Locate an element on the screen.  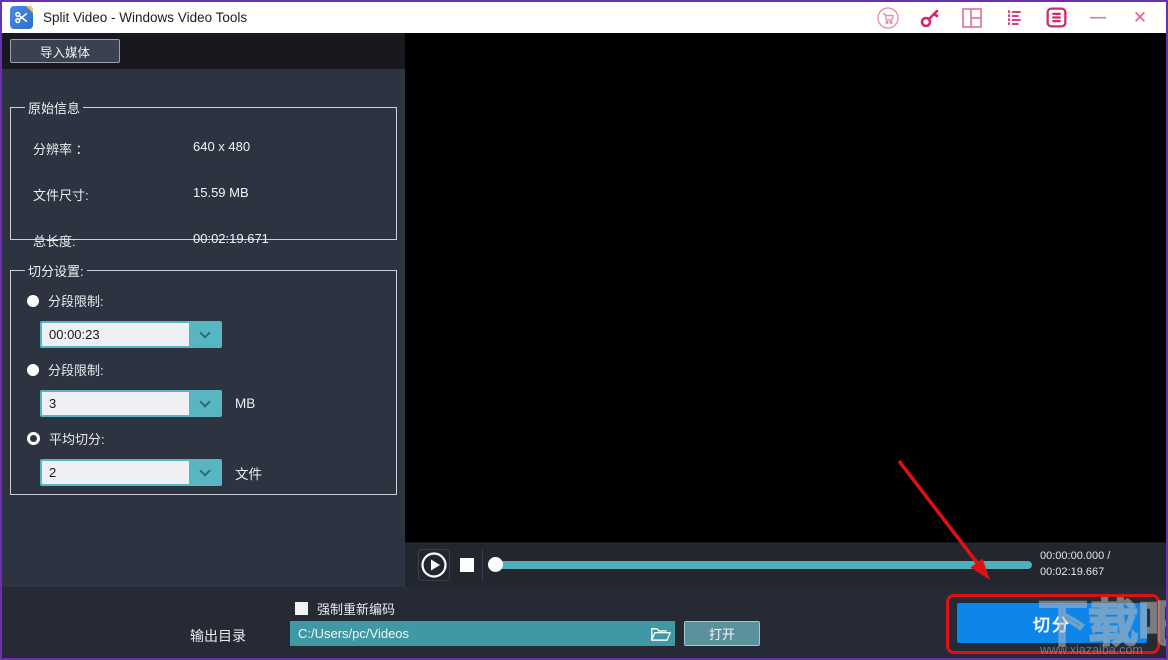
original-info-legend: 原始信息 is located at coordinates (54, 108).